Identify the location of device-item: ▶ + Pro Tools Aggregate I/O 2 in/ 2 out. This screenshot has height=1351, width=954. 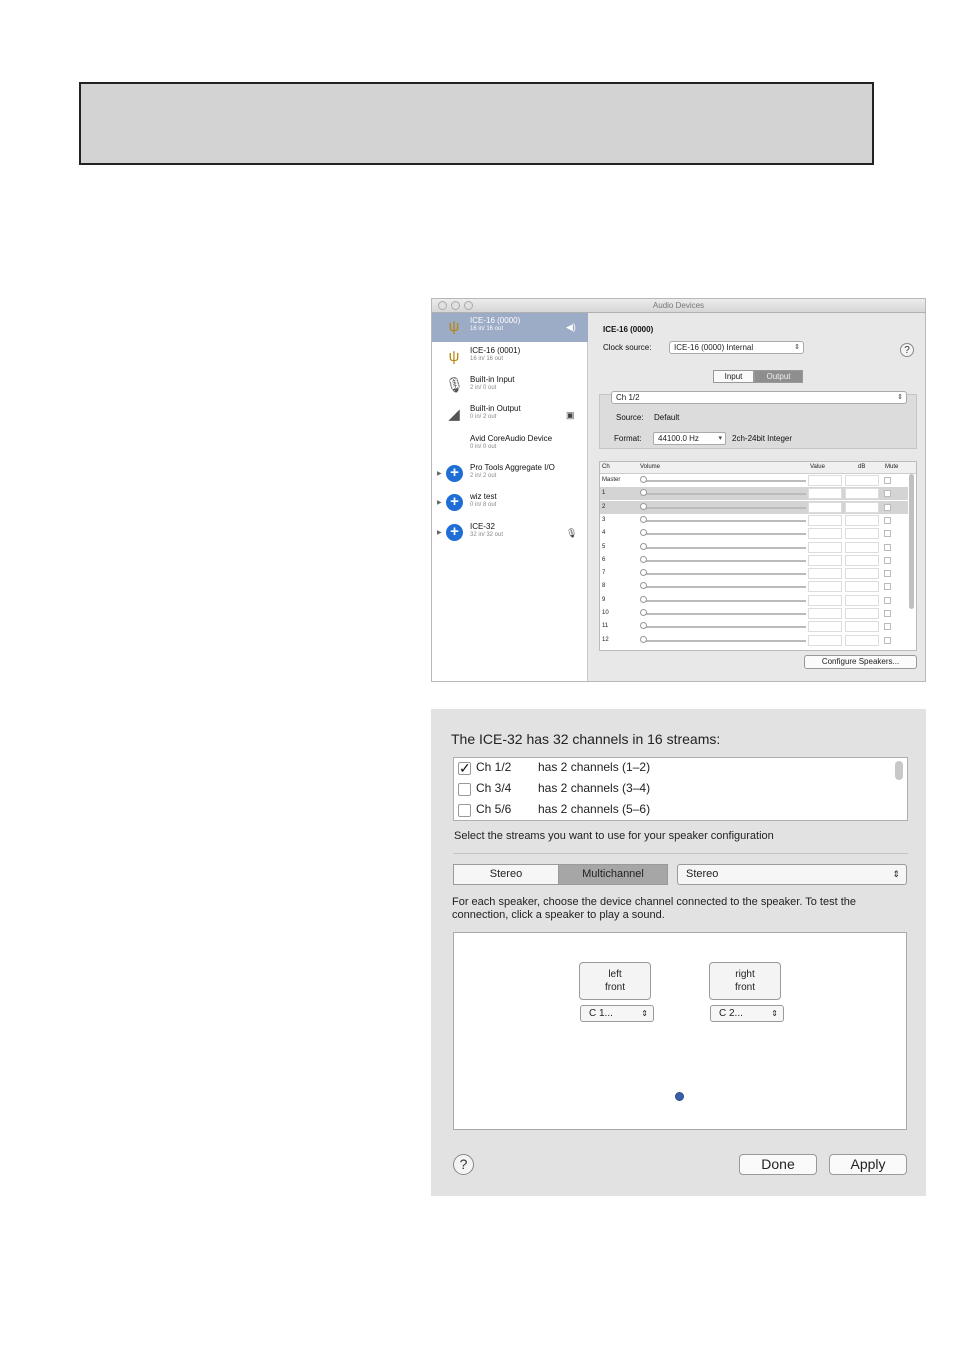
(510, 474).